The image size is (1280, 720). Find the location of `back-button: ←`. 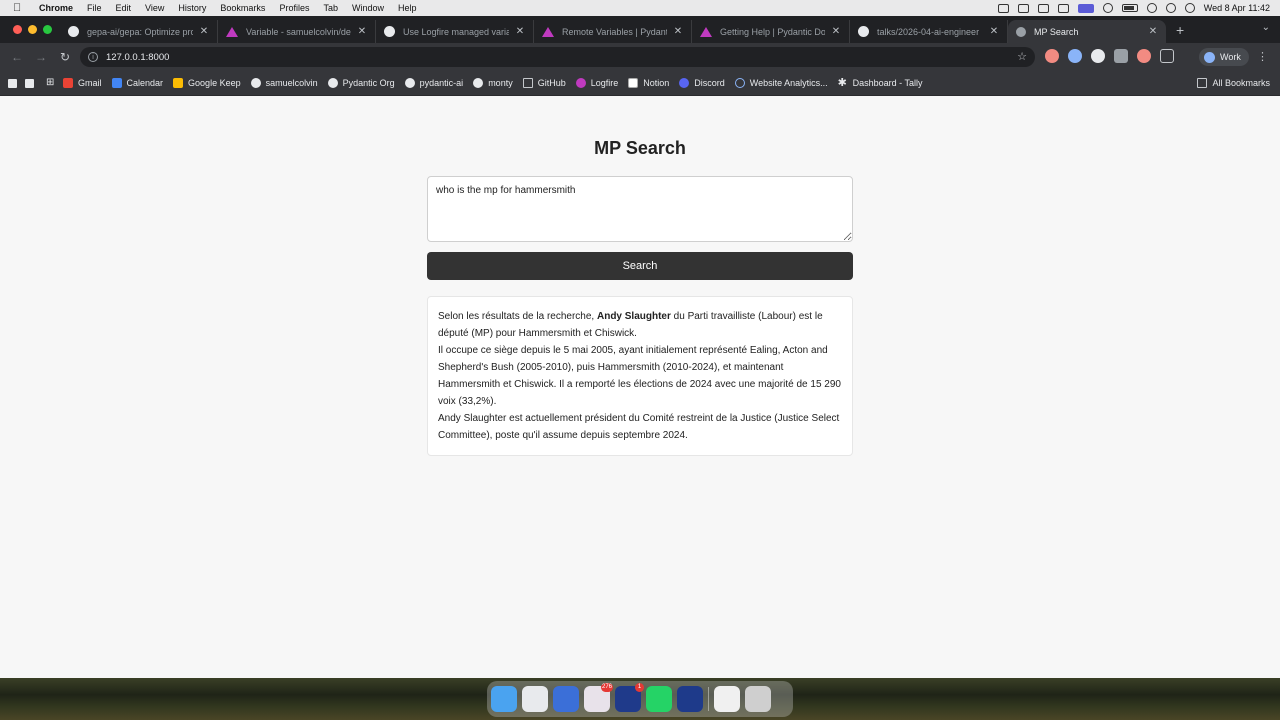

back-button: ← is located at coordinates (17, 57).